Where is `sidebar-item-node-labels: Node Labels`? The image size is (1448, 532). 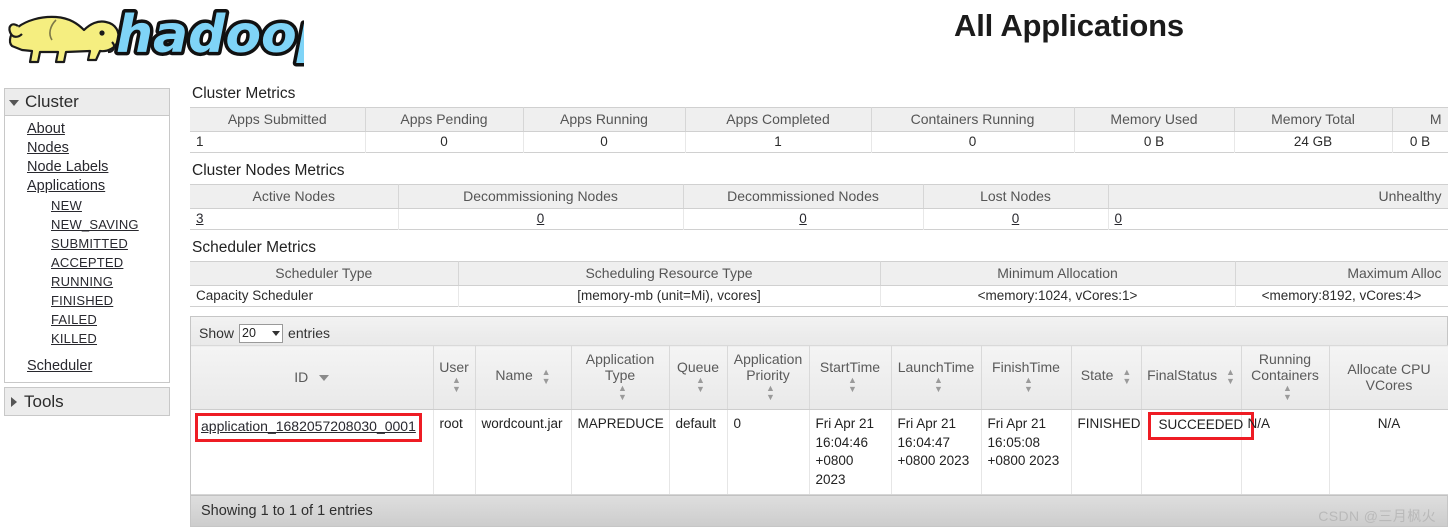
sidebar-item-node-labels: Node Labels is located at coordinates (87, 167).